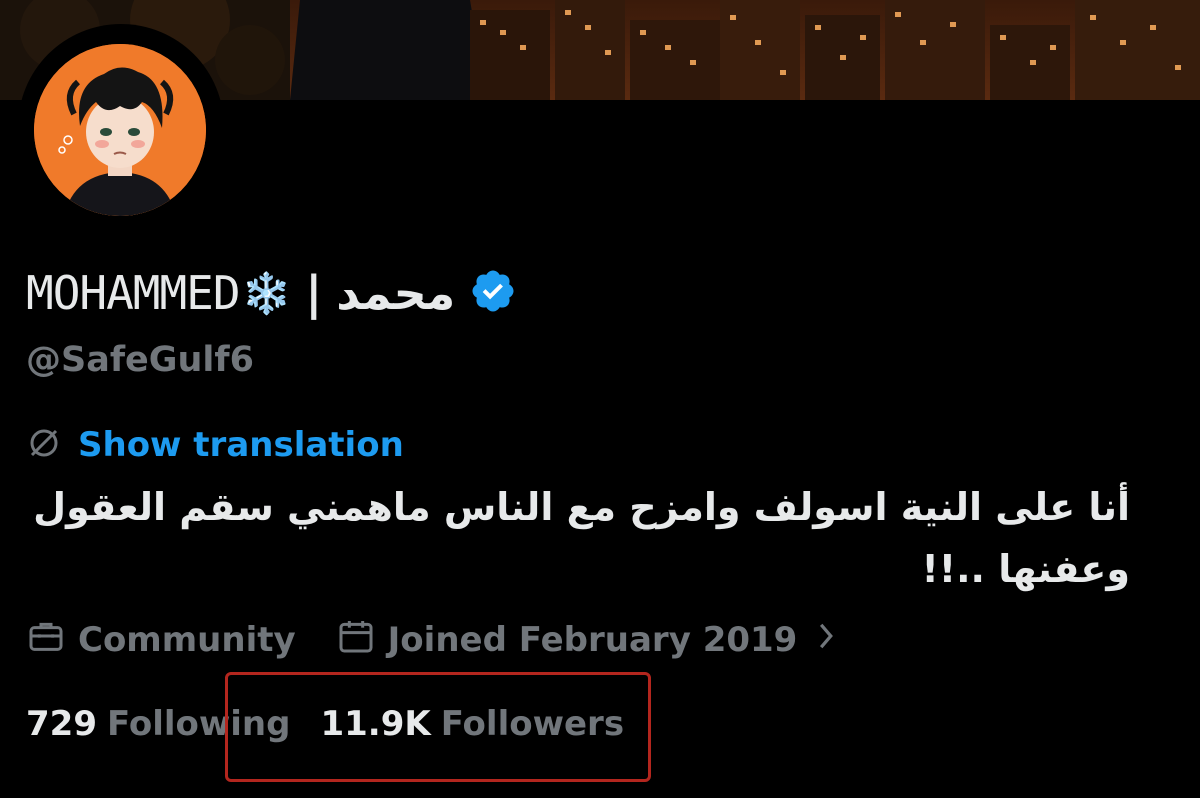 Image resolution: width=1200 pixels, height=798 pixels. What do you see at coordinates (396, 293) in the screenshot?
I see `display-name-arabic: محمد` at bounding box center [396, 293].